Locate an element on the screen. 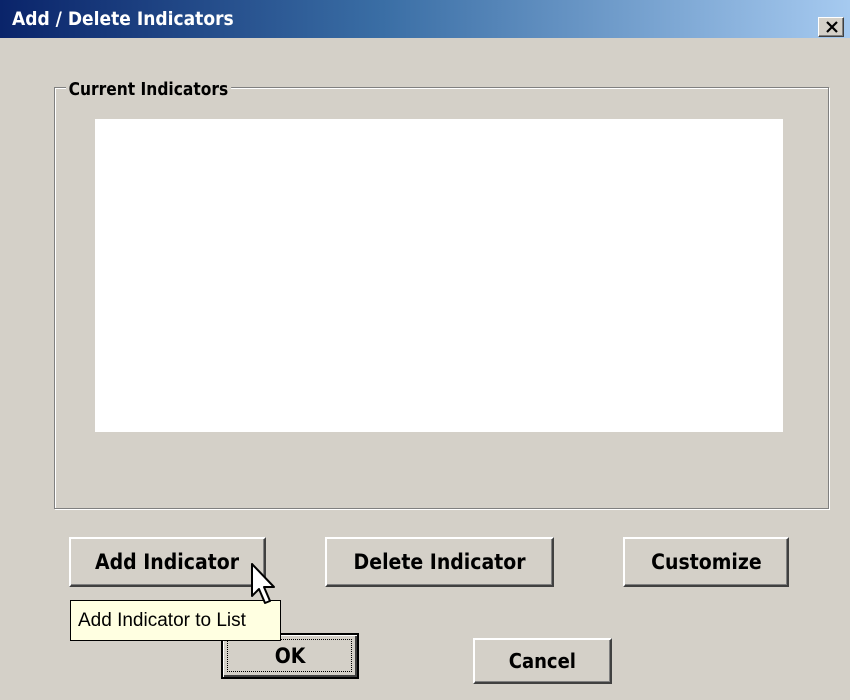 This screenshot has height=700, width=850. tooltip-text: Add Indicator to List is located at coordinates (162, 620).